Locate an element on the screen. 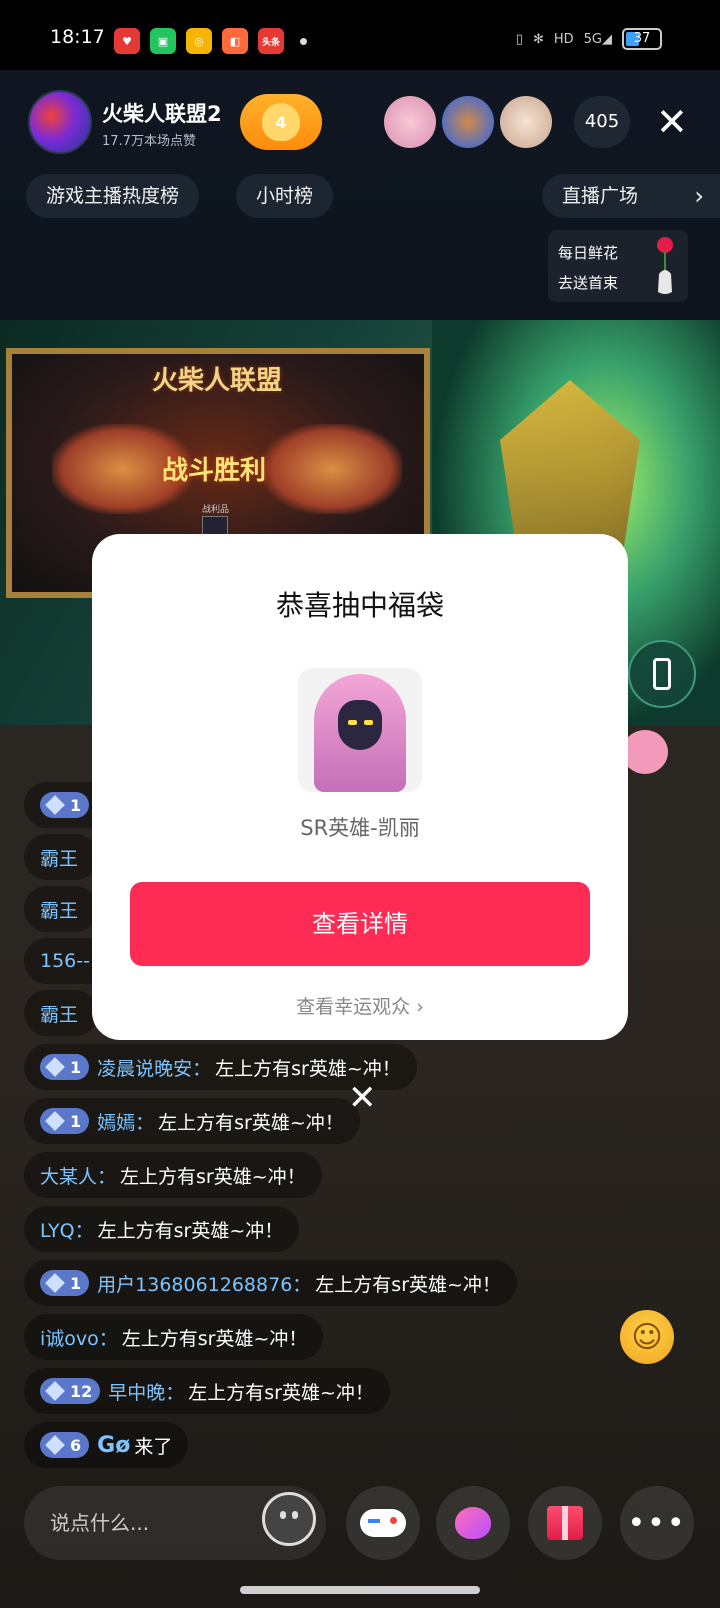 The width and height of the screenshot is (720, 1608). gamepad-icon is located at coordinates (383, 1523).